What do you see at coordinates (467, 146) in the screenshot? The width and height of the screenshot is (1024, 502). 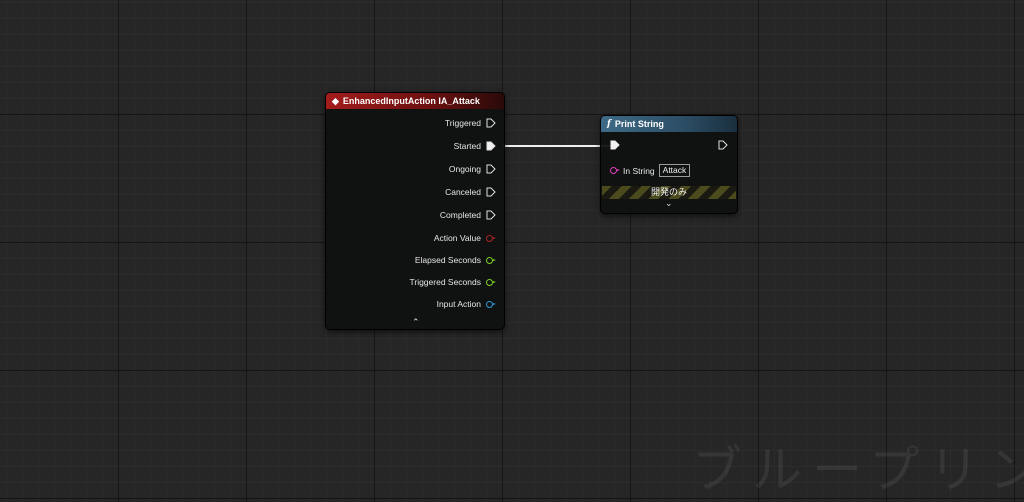 I see `pin-label: Started` at bounding box center [467, 146].